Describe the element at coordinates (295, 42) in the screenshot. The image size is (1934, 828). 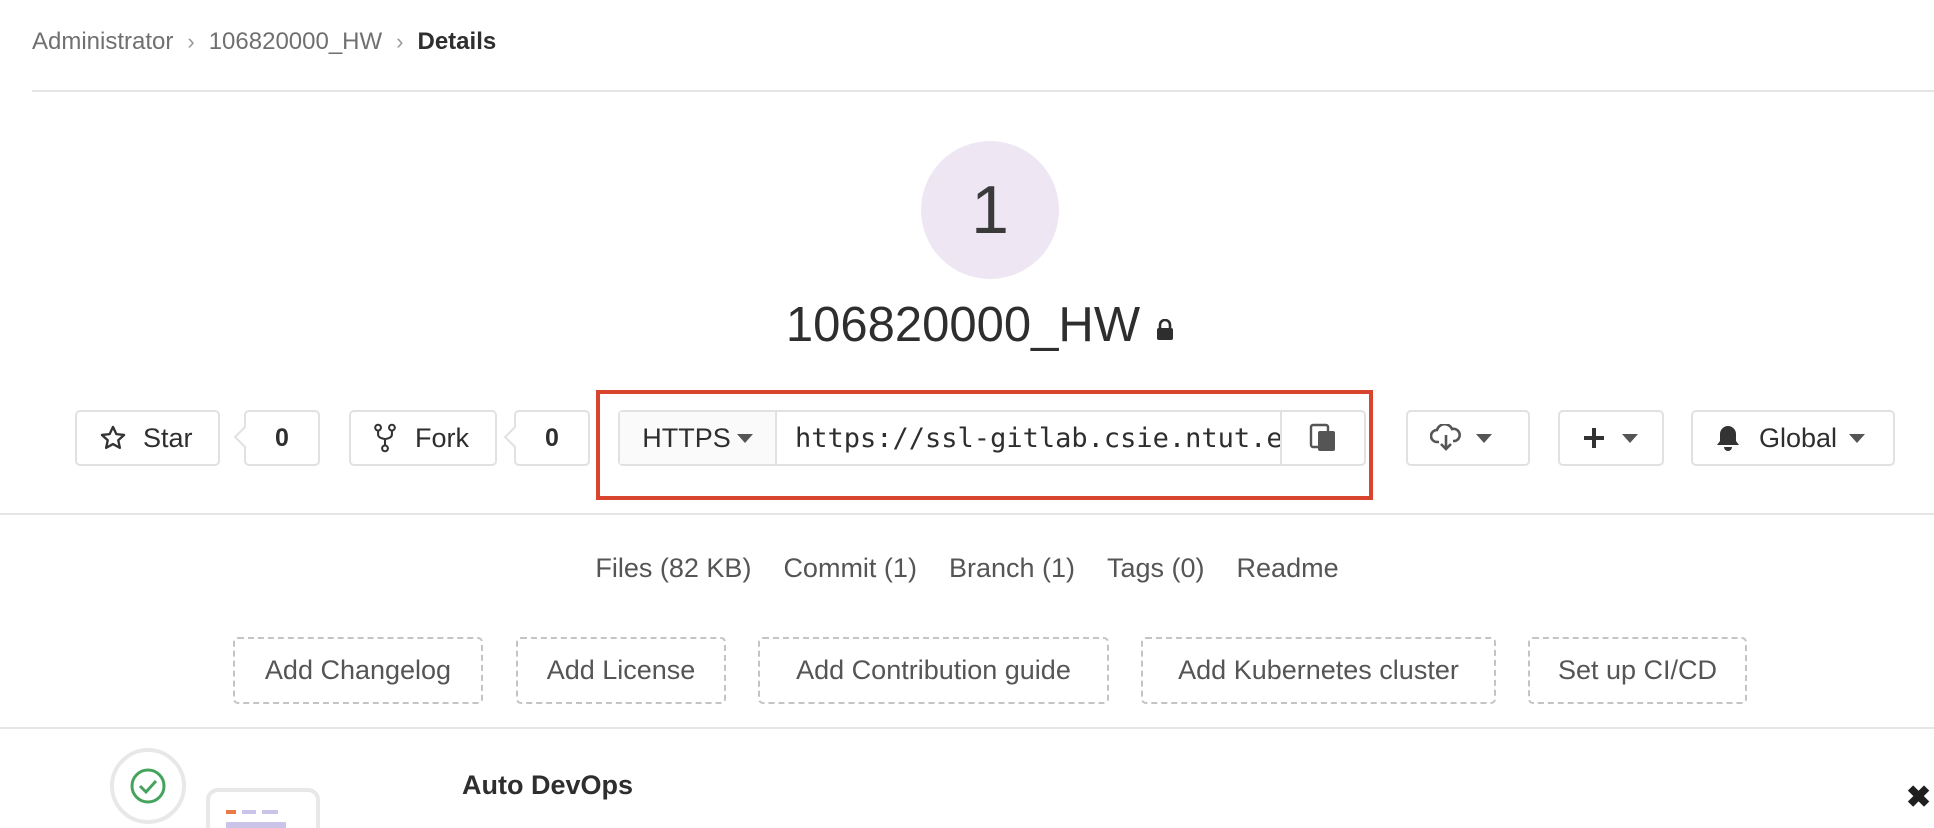
I see `breadcrumb-project: 106820000_HW` at that location.